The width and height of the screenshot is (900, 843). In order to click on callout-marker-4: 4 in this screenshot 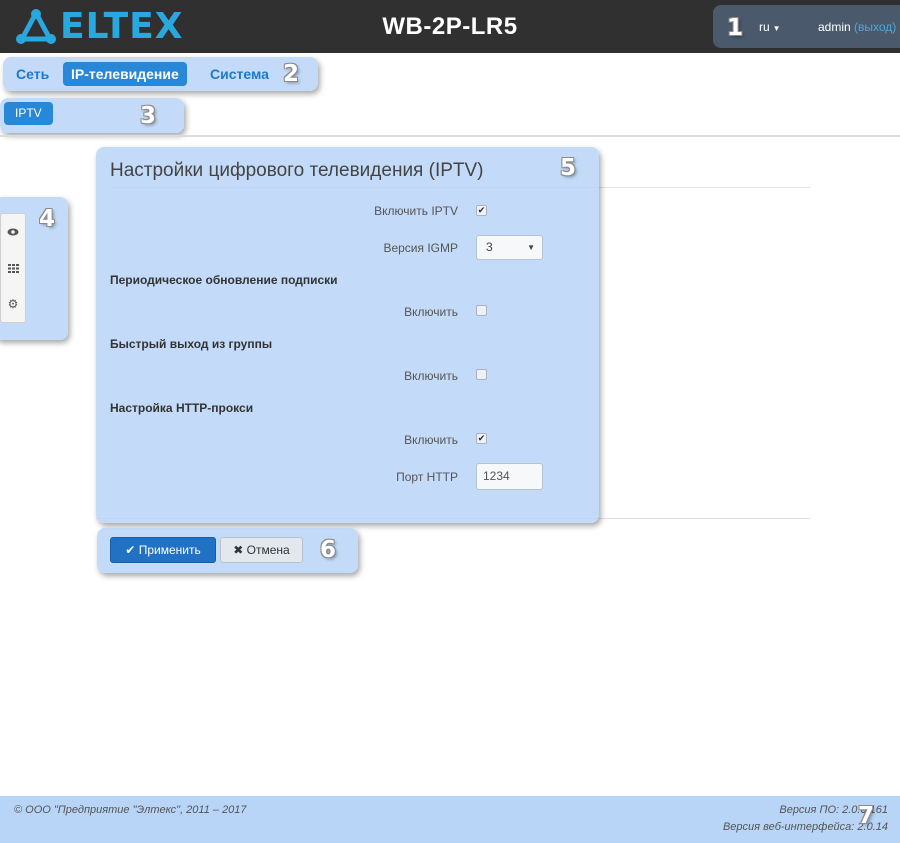, I will do `click(47, 219)`.